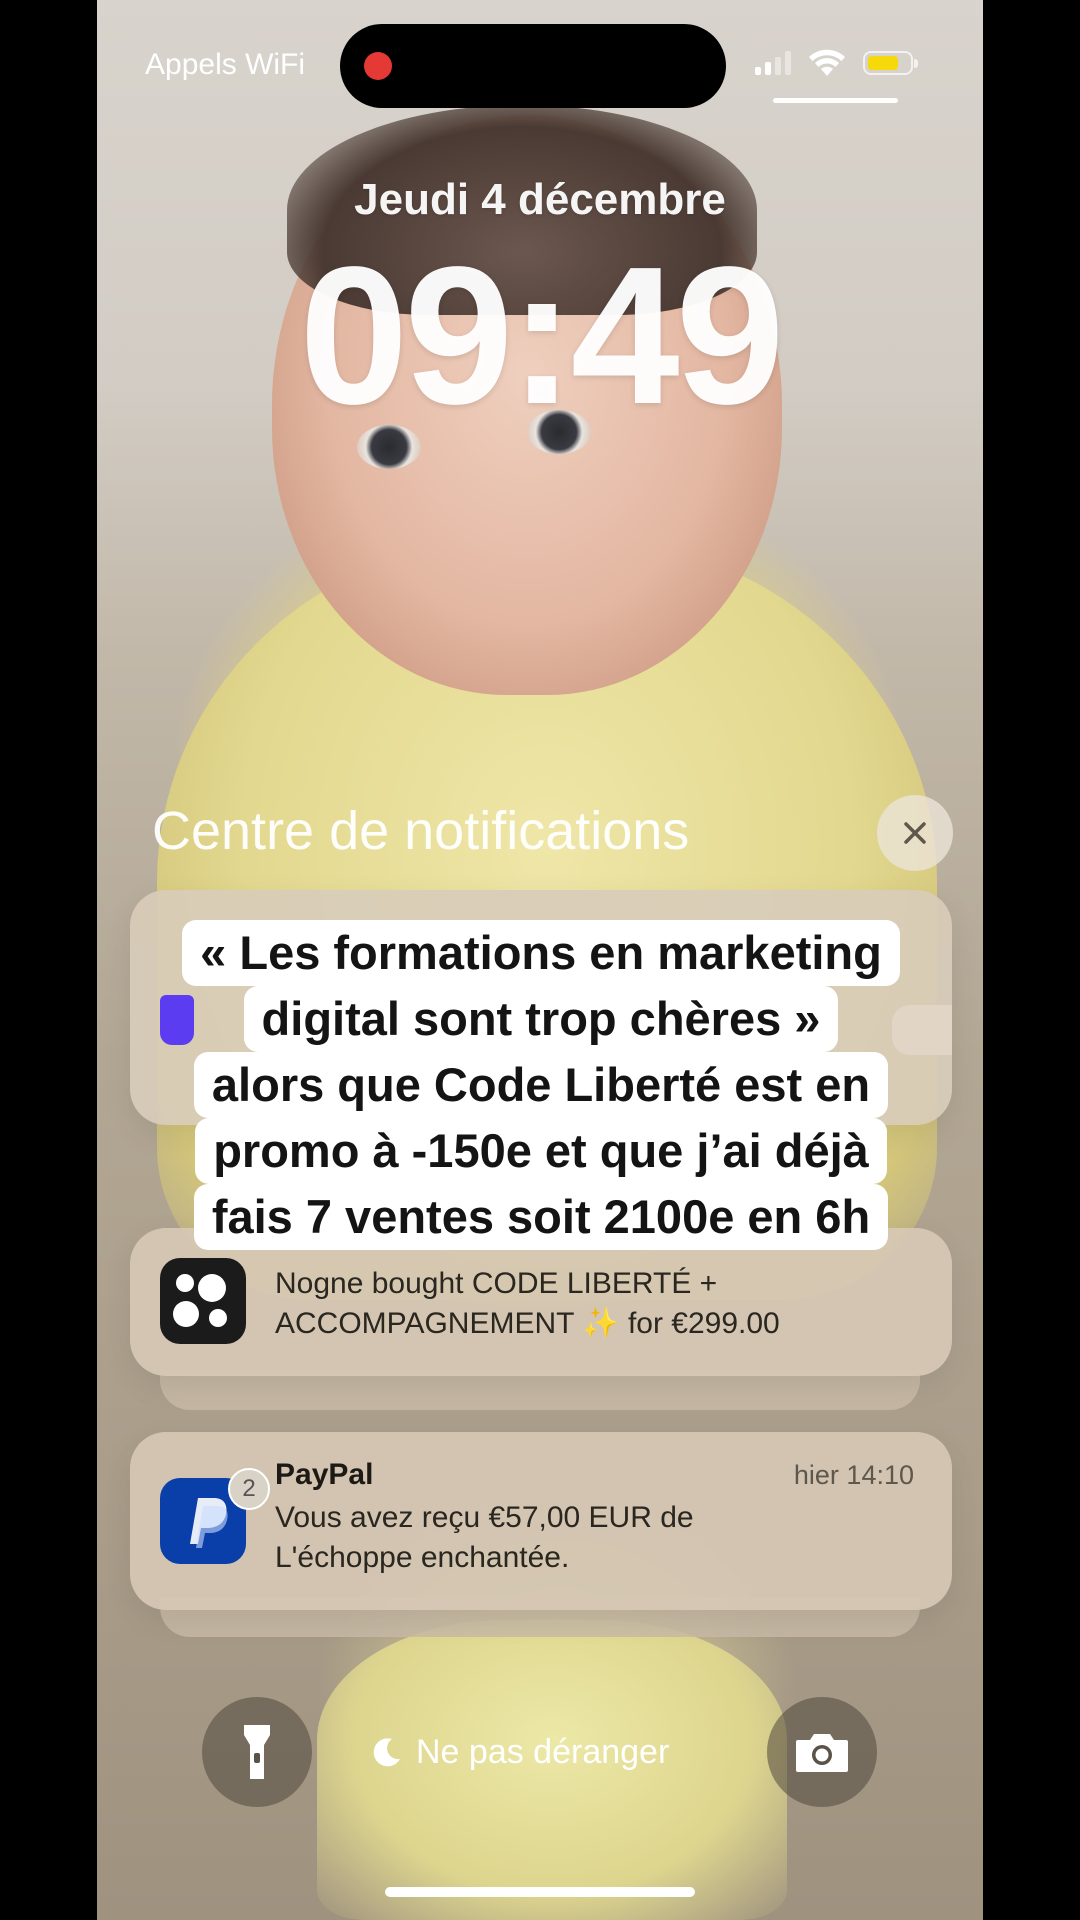  Describe the element at coordinates (203, 1301) in the screenshot. I see `order-app-icon` at that location.